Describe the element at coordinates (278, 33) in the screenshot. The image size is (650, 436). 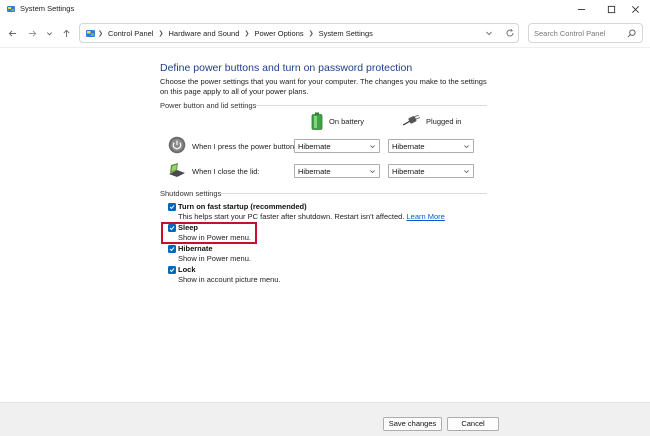
I see `breadcrumb-power-options: Power Options` at that location.